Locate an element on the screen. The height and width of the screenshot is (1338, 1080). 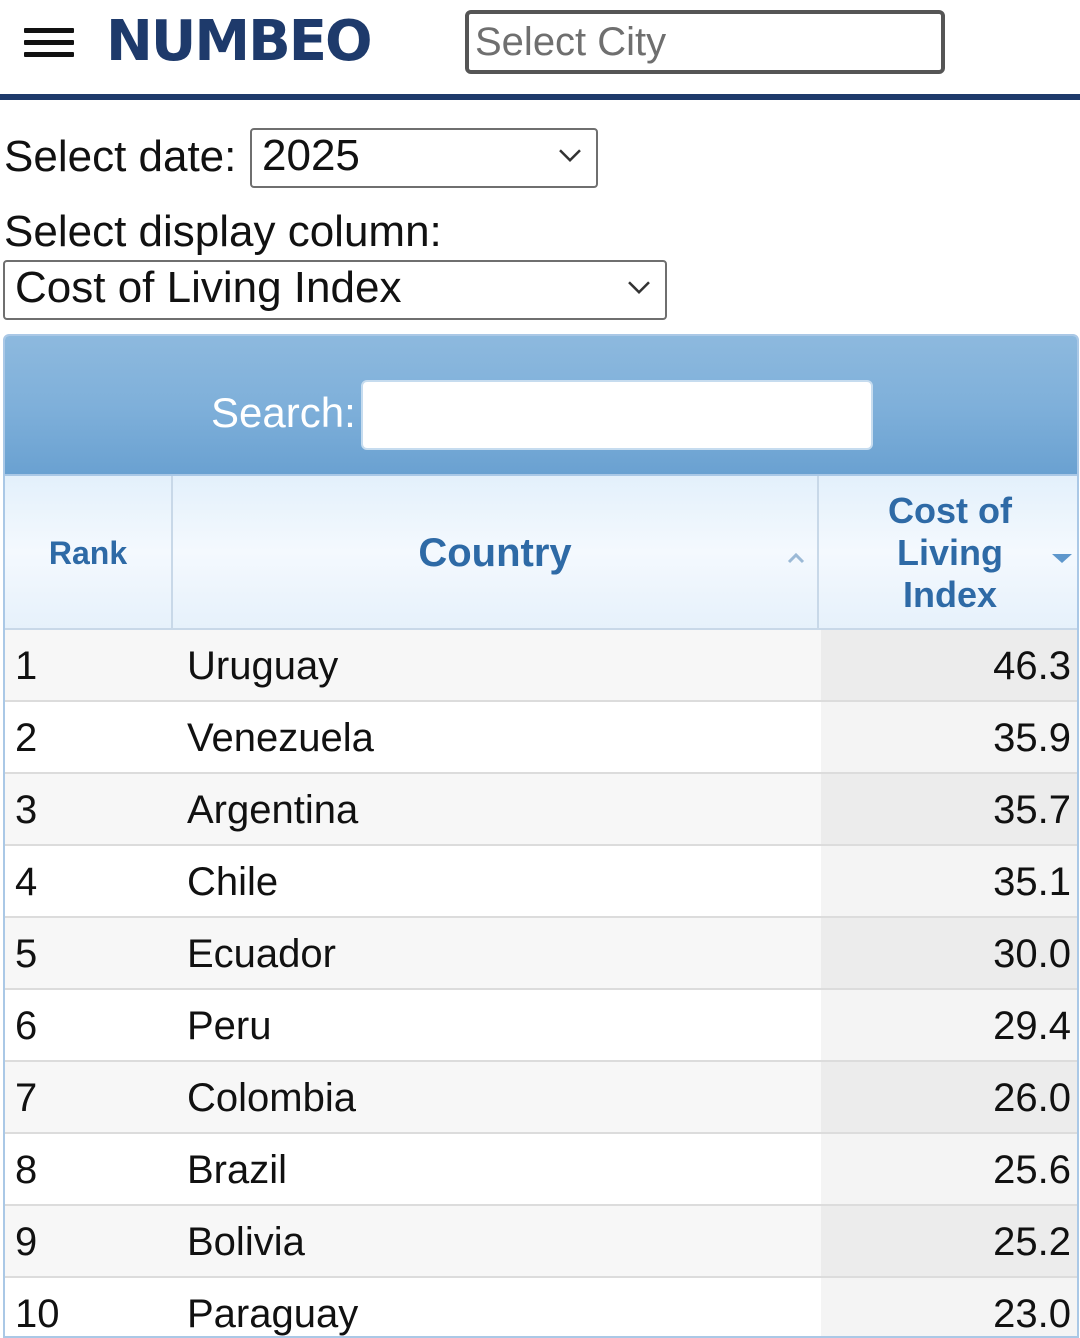
select-display-column-label: Select display column: is located at coordinates (223, 231).